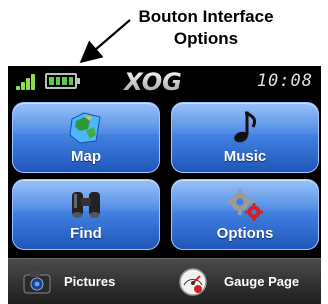 The height and width of the screenshot is (304, 328). I want to click on annotation-caption: Bouton Interface Options, so click(206, 28).